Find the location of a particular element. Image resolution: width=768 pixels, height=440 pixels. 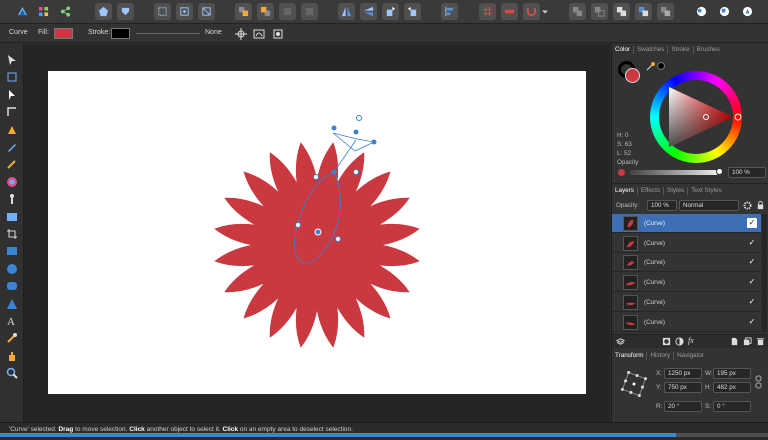

view-mode-2-icon is located at coordinates (724, 11).